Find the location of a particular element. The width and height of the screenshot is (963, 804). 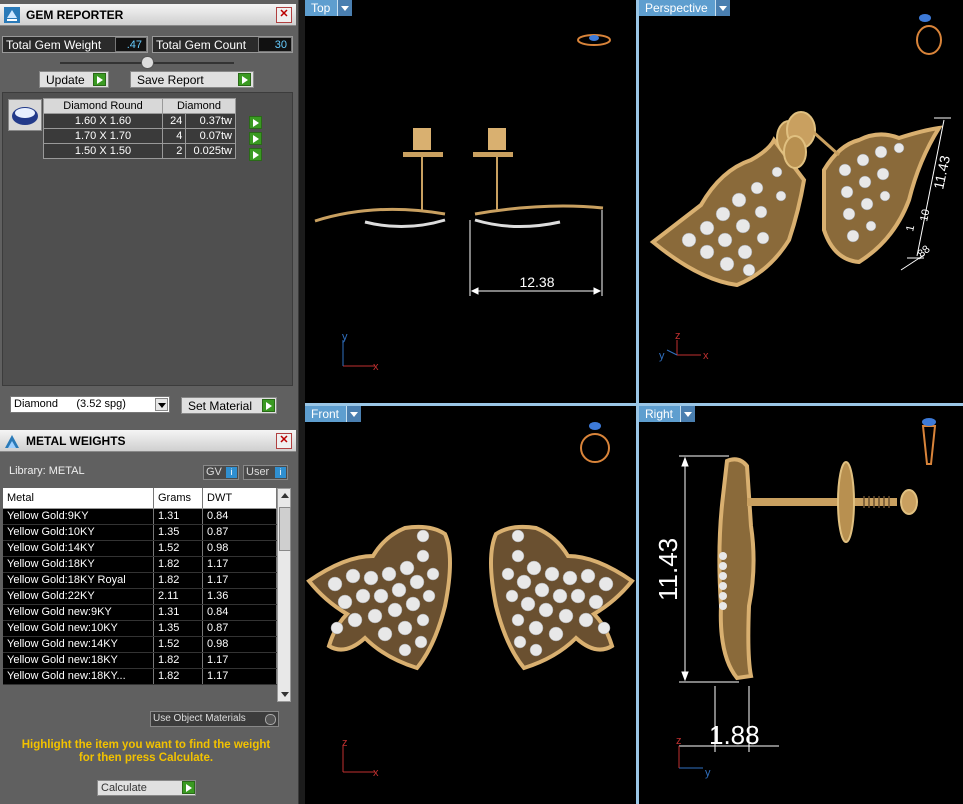

metal-grams: 1.31 is located at coordinates (178, 516).